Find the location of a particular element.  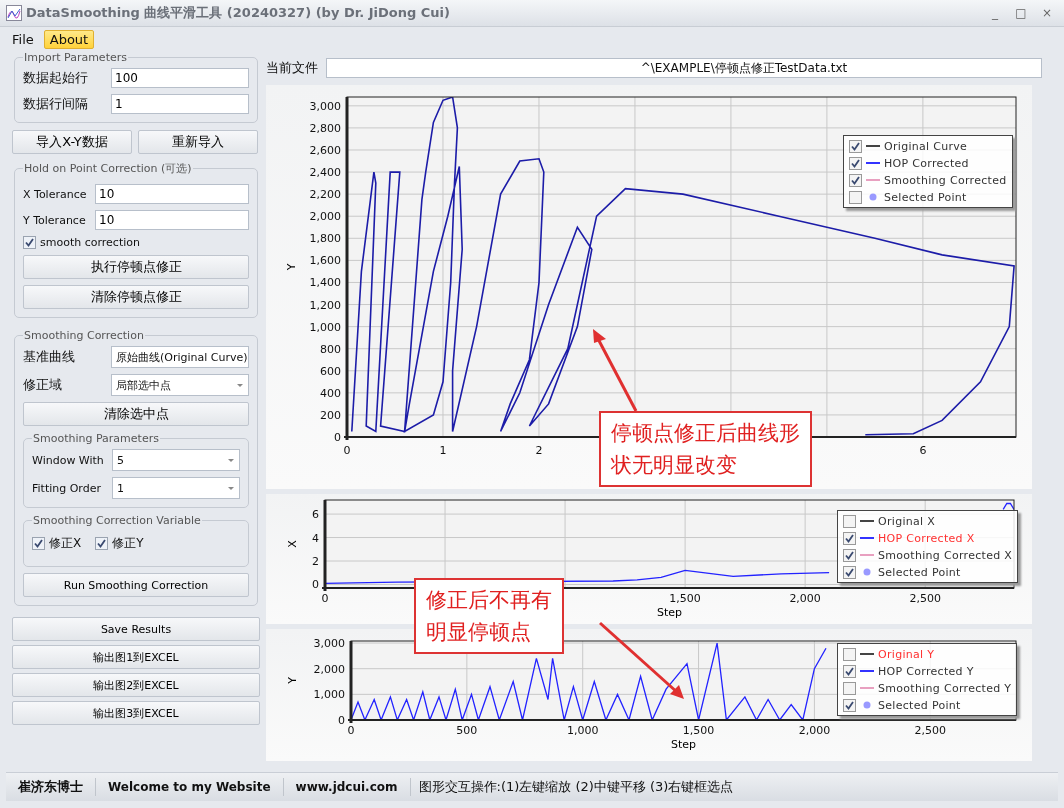

dropdown: 原始曲线(Original Curve) is located at coordinates (180, 357).